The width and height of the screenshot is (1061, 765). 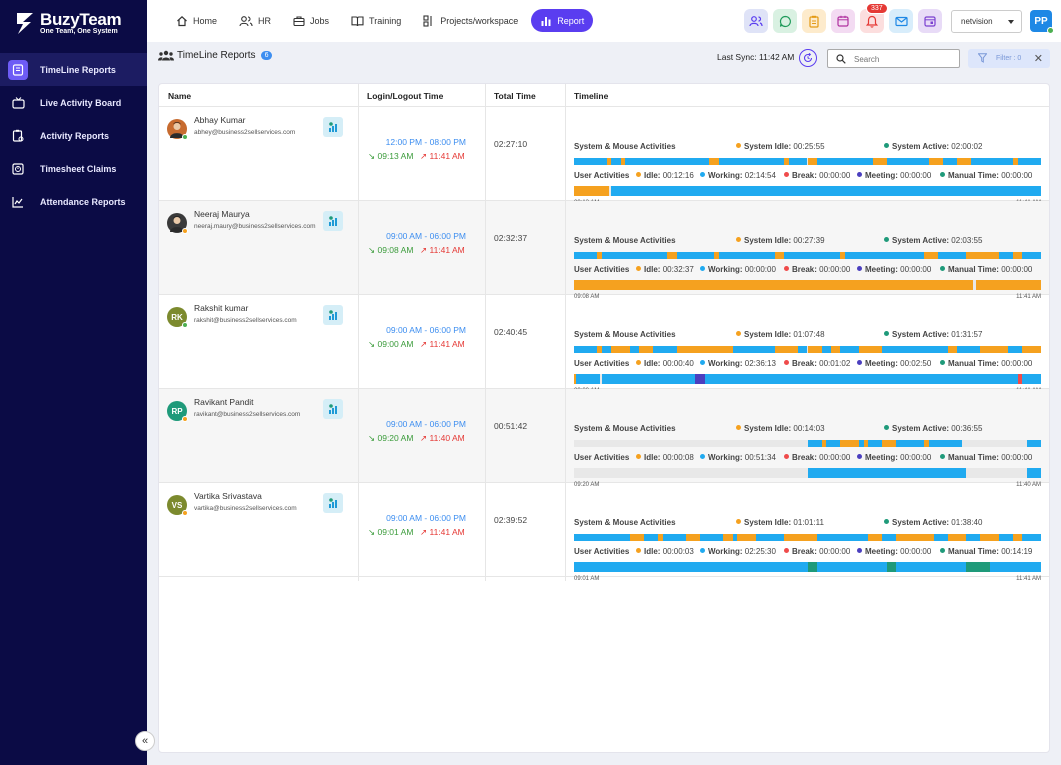 What do you see at coordinates (177, 505) in the screenshot?
I see `avatar: VS` at bounding box center [177, 505].